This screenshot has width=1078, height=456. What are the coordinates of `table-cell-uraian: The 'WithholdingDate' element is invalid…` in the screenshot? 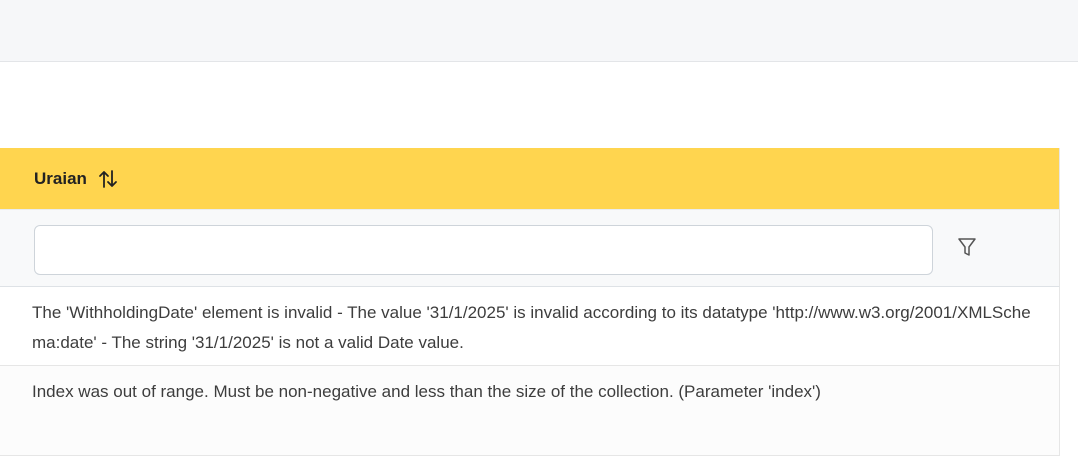 It's located at (531, 327).